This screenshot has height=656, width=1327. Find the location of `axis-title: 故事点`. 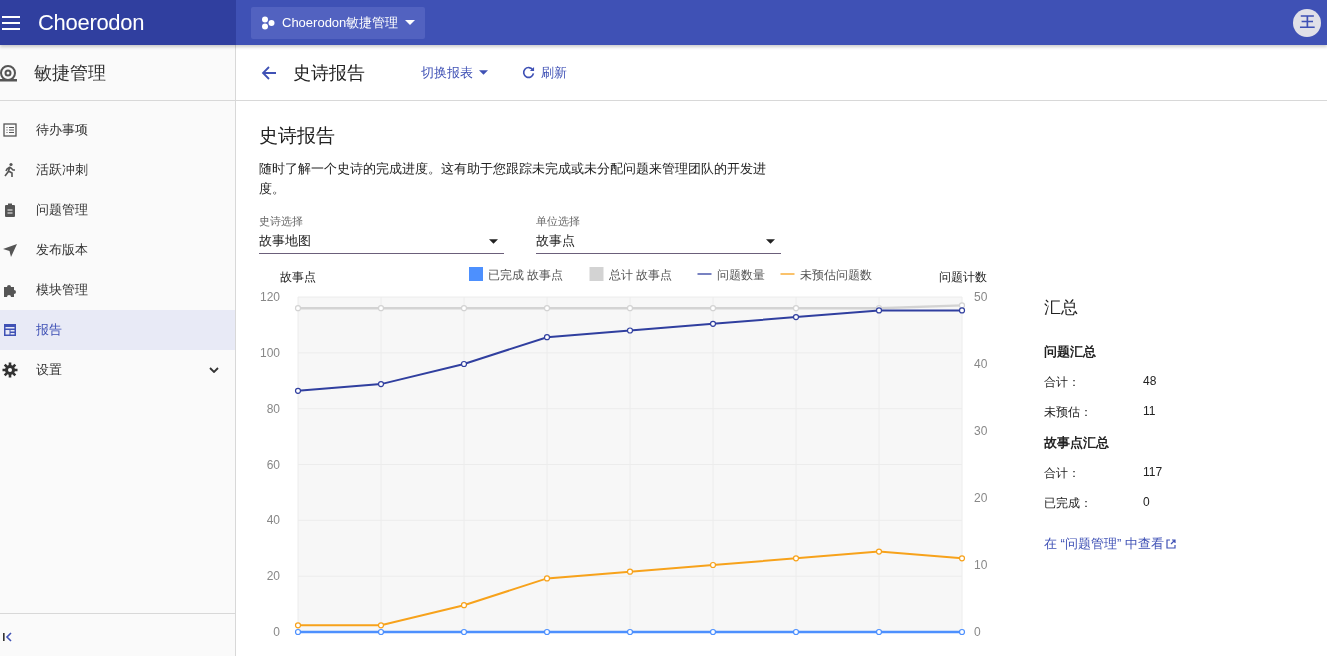

axis-title: 故事点 is located at coordinates (298, 277).